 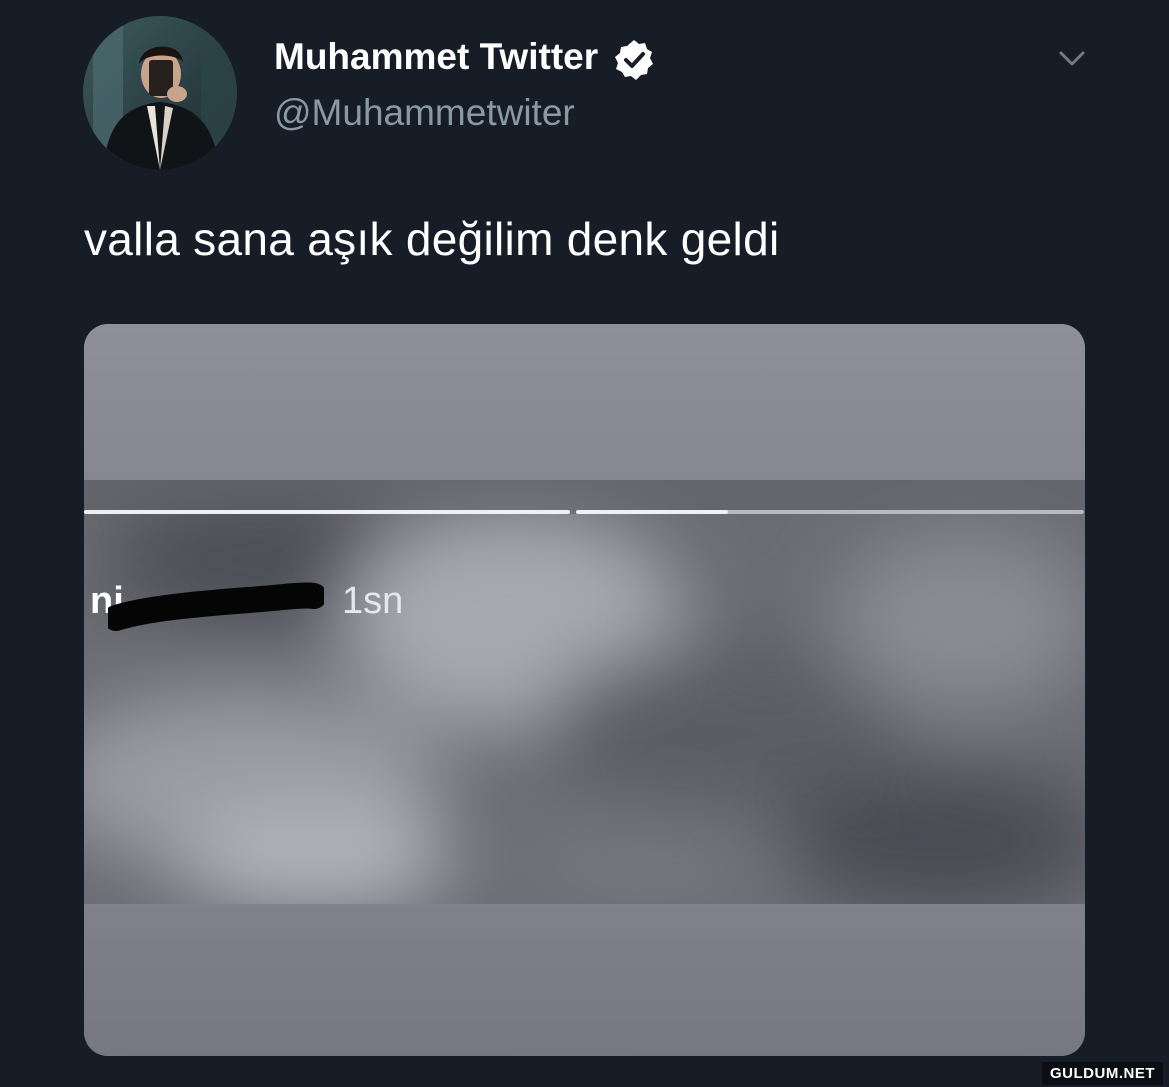 I want to click on avatar, so click(x=160, y=93).